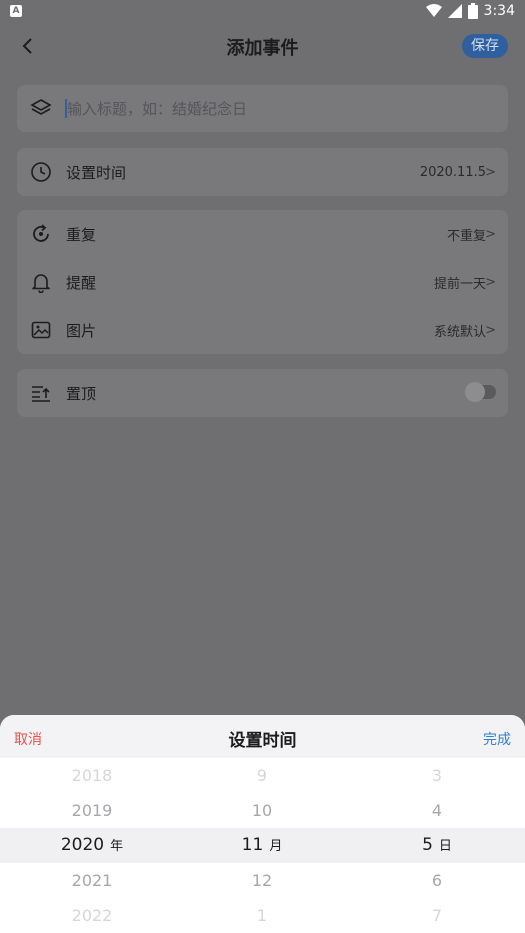 This screenshot has height=933, width=525. I want to click on pin-top-icon, so click(41, 394).